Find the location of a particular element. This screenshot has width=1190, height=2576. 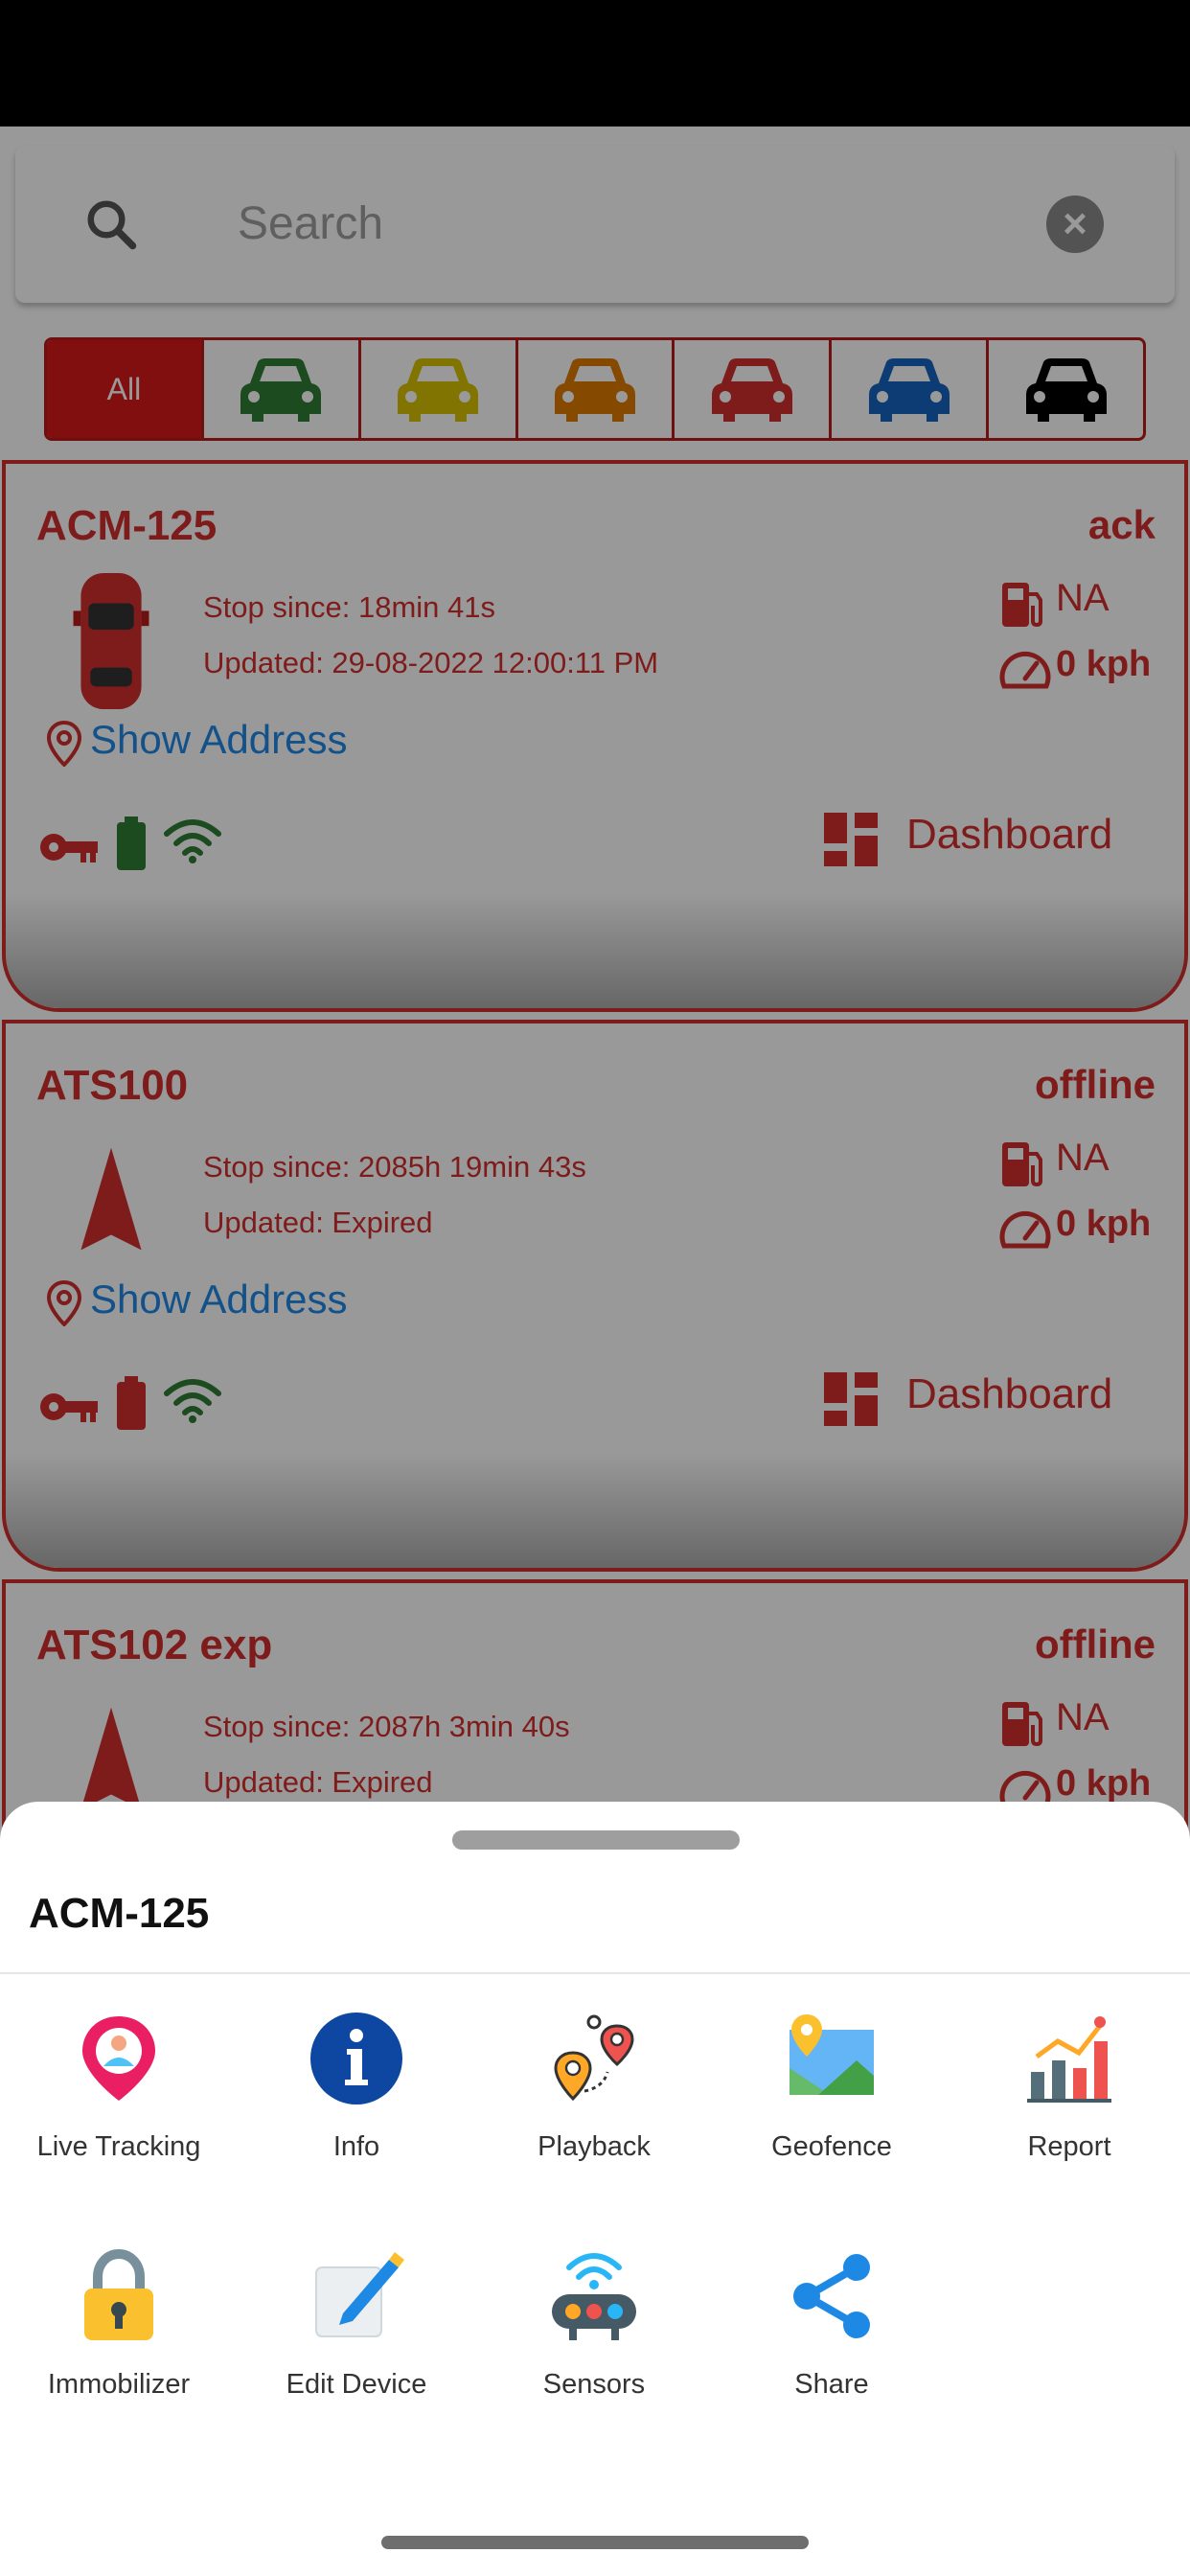

action-live-tracking: Live Tracking is located at coordinates (119, 2087).